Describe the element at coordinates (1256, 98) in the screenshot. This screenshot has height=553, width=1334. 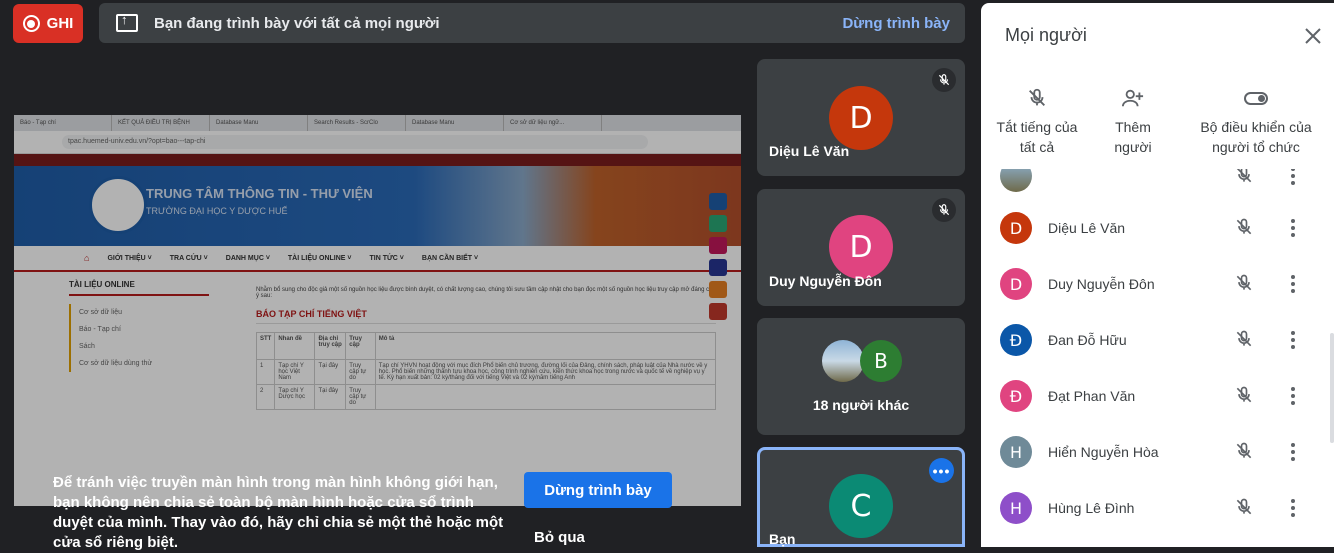
I see `toggle-icon` at that location.